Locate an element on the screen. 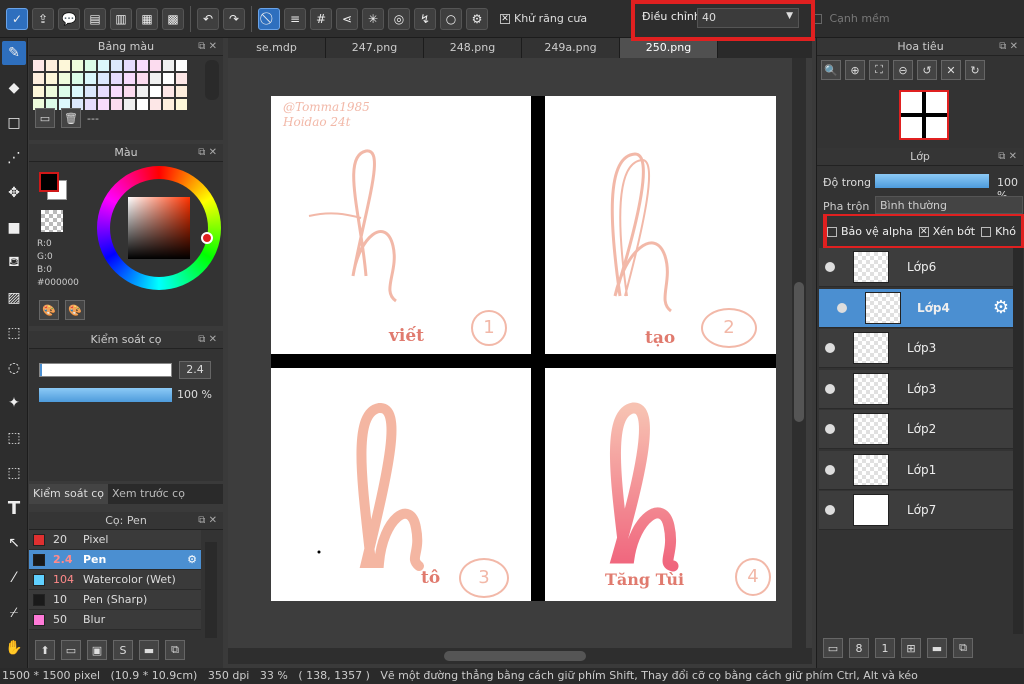 The width and height of the screenshot is (1024, 684). protect-alpha-checkbox: Bảo vệ alpha is located at coordinates (870, 231).